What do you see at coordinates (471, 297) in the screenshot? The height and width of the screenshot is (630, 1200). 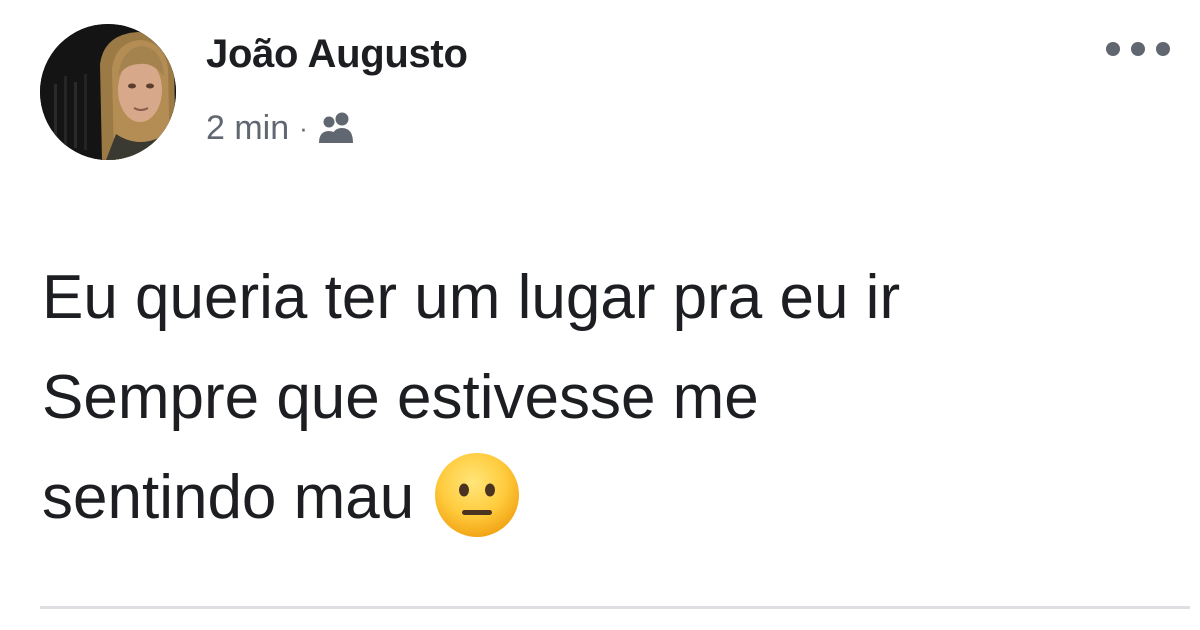 I see `post-text-line: Eu queria ter um lugar pra eu ir` at bounding box center [471, 297].